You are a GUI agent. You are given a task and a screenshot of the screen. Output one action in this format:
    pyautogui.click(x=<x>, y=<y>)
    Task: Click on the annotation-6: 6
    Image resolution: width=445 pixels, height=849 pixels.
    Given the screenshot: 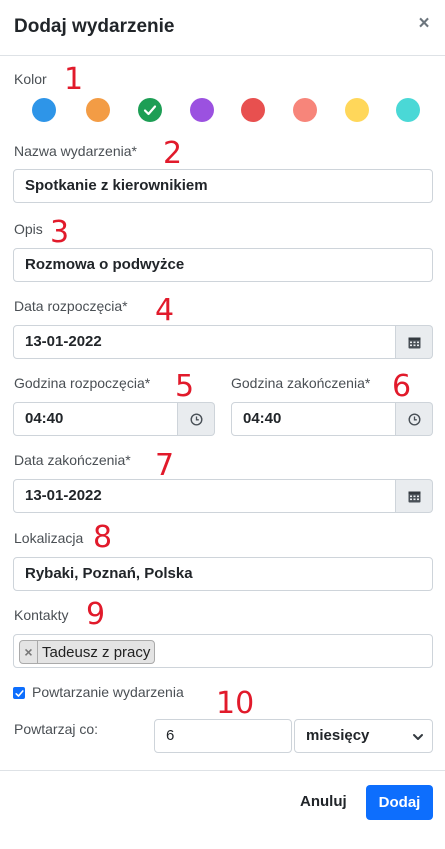 What is the action you would take?
    pyautogui.click(x=402, y=386)
    